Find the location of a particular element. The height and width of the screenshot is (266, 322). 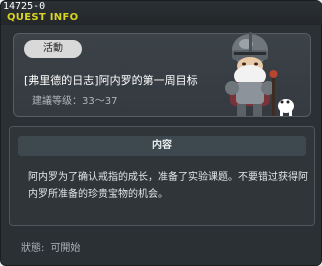

window-id-label: 14725-0 is located at coordinates (24, 6).